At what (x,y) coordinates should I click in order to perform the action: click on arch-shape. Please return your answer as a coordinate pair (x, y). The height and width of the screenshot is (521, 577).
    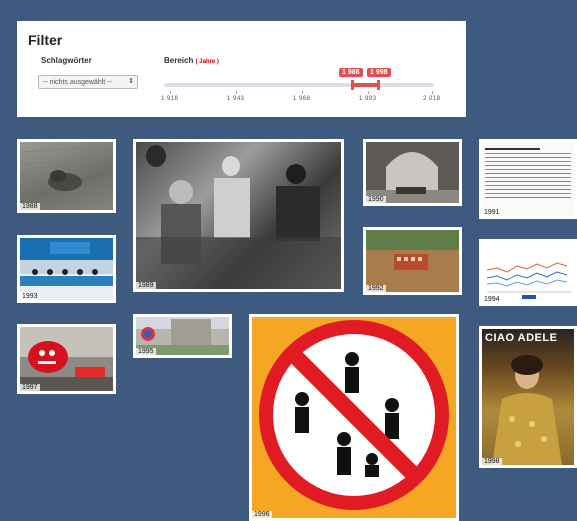
    Looking at the image, I should click on (412, 172).